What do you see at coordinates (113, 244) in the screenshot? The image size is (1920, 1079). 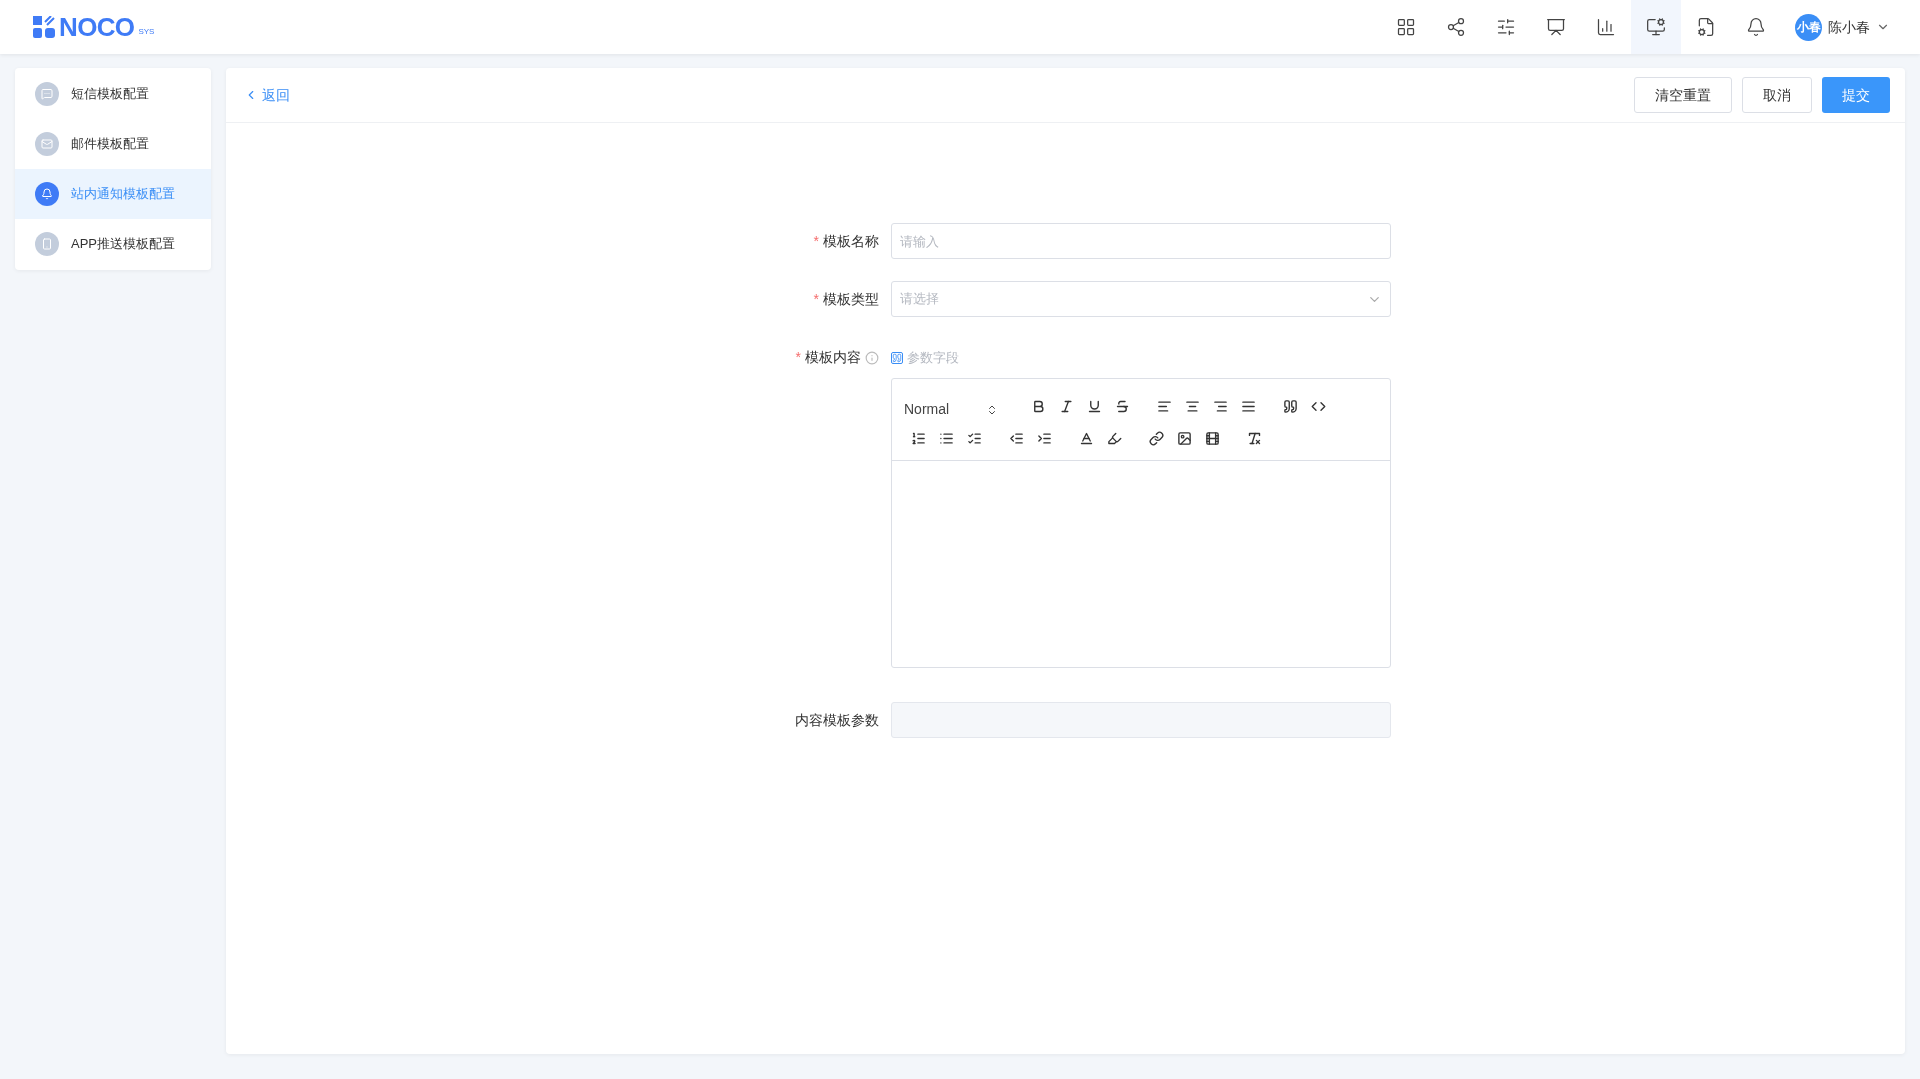 I see `sidebar-item: APP推送模板配置` at bounding box center [113, 244].